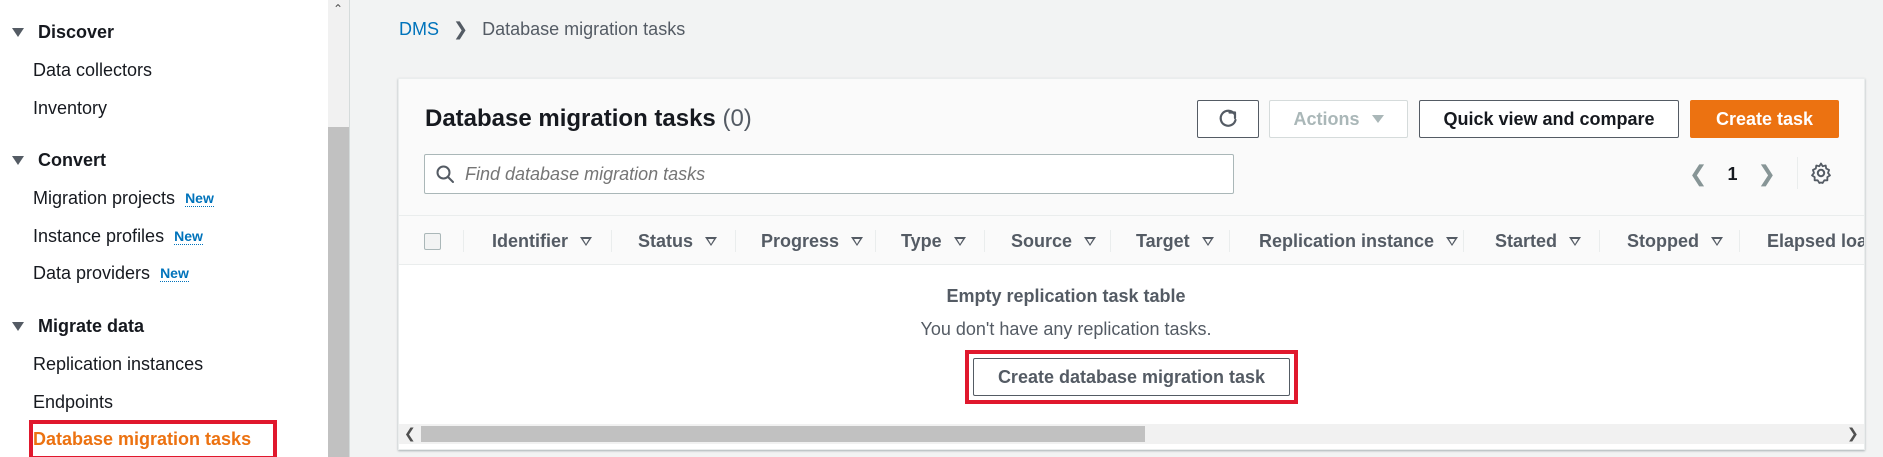 The height and width of the screenshot is (457, 1883). I want to click on actions-dropdown: Actions, so click(1338, 119).